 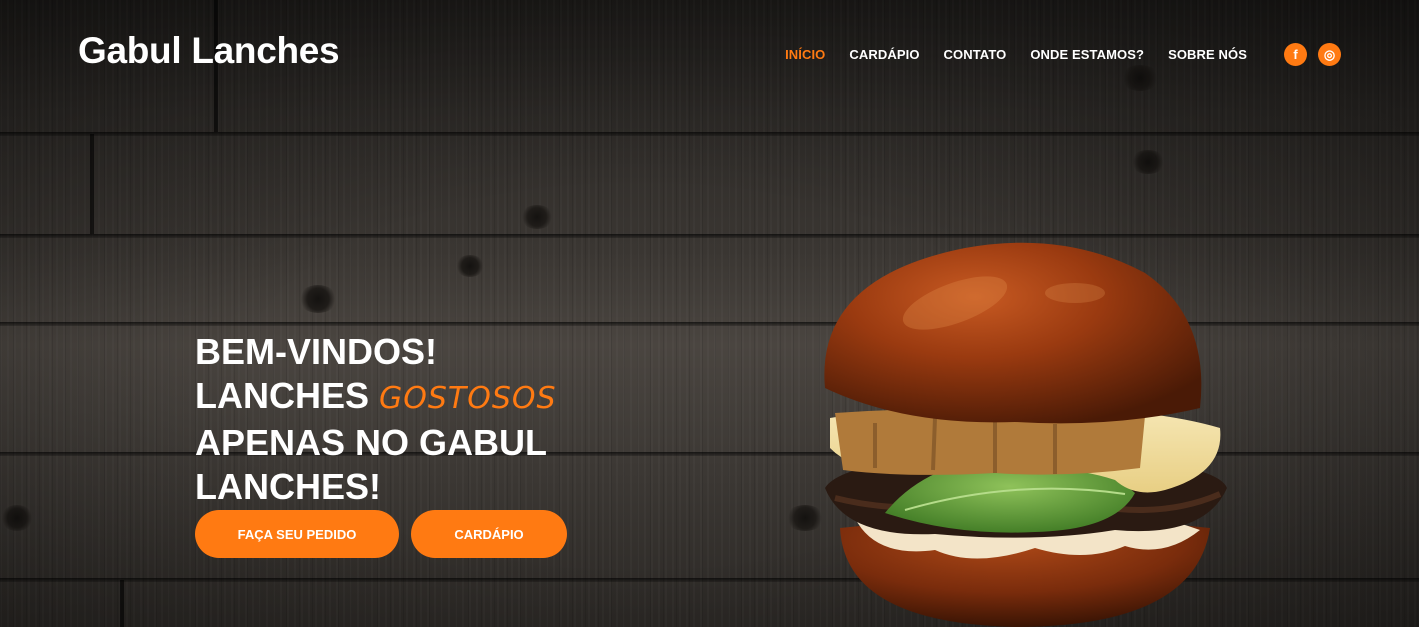 I want to click on hero-line-3: APENAS NO GABUL, so click(x=371, y=442).